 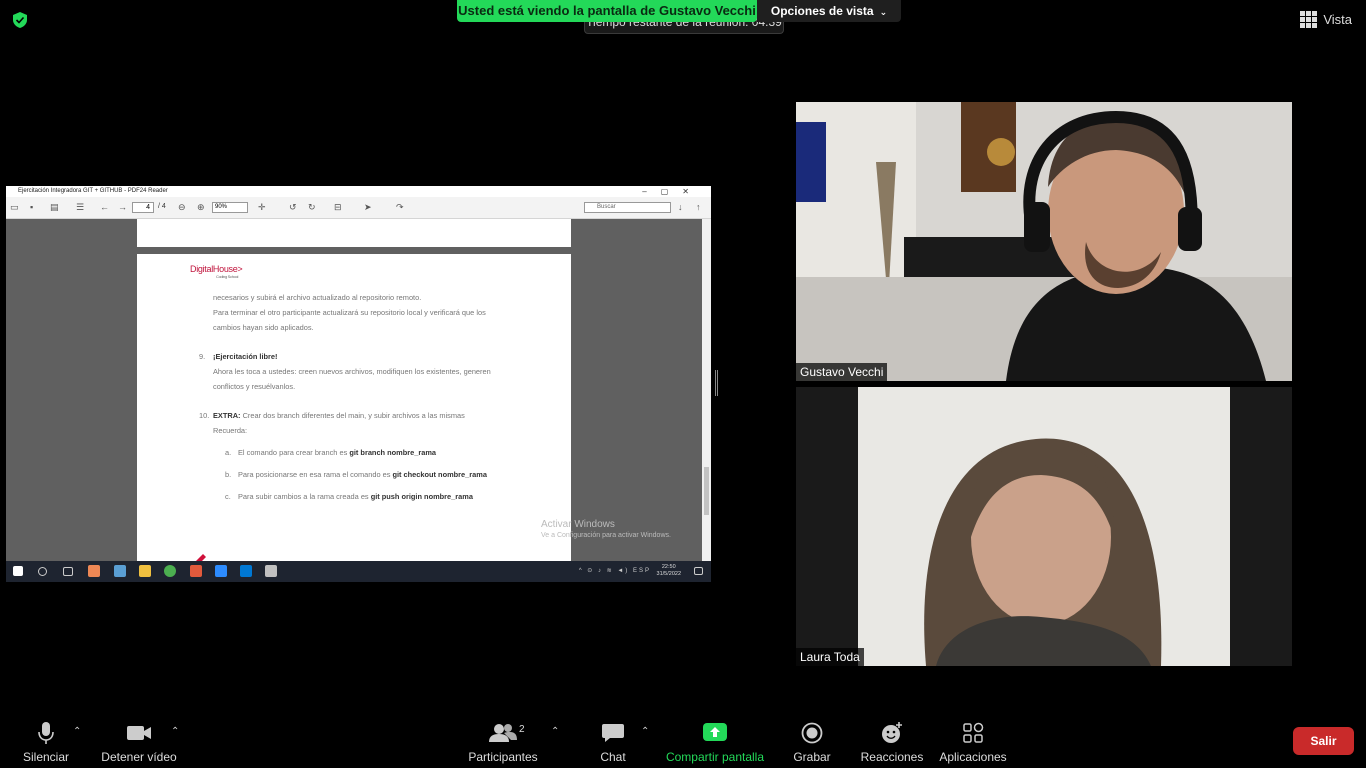 I want to click on pdf-line: conflictos y resuélvanlos., so click(x=254, y=386).